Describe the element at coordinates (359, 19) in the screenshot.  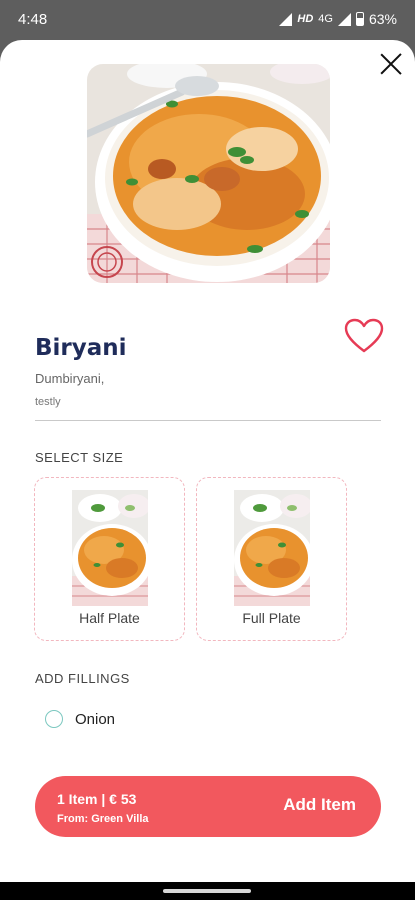
I see `battery-icon` at that location.